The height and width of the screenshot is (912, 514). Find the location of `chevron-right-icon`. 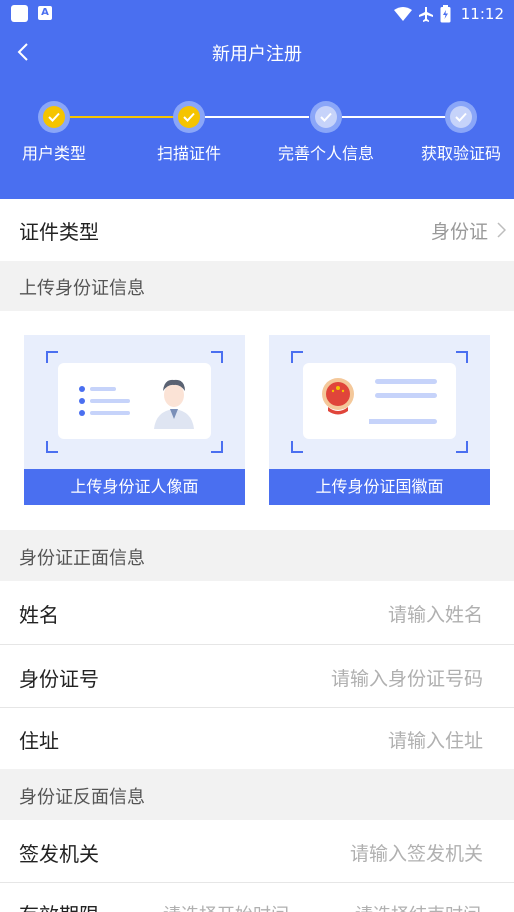

chevron-right-icon is located at coordinates (501, 230).